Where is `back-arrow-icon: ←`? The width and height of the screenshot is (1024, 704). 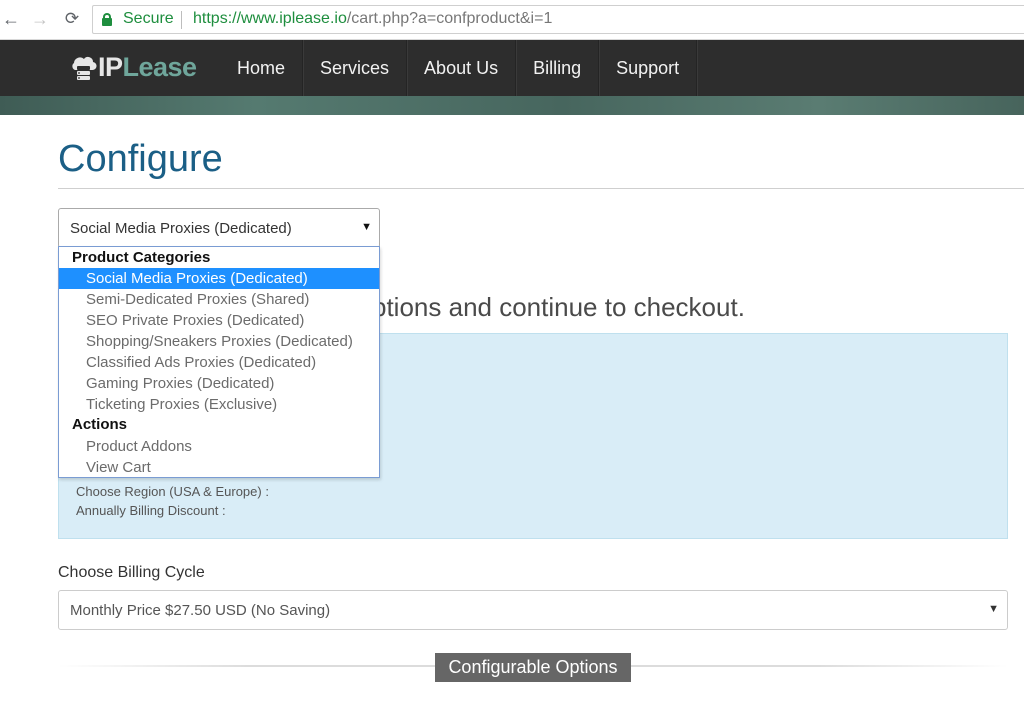
back-arrow-icon: ← is located at coordinates (11, 19).